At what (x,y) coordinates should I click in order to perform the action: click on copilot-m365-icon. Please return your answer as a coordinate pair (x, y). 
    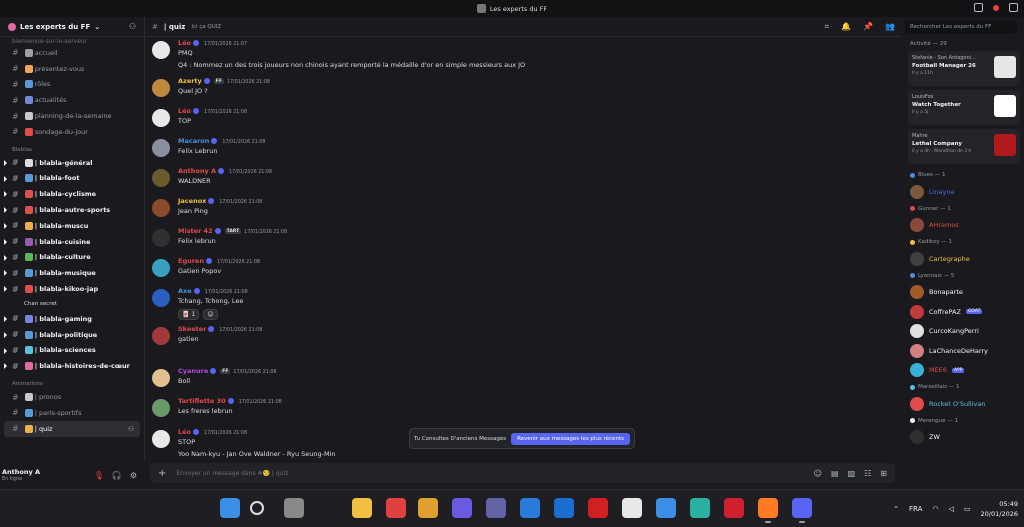
    Looking at the image, I should click on (462, 508).